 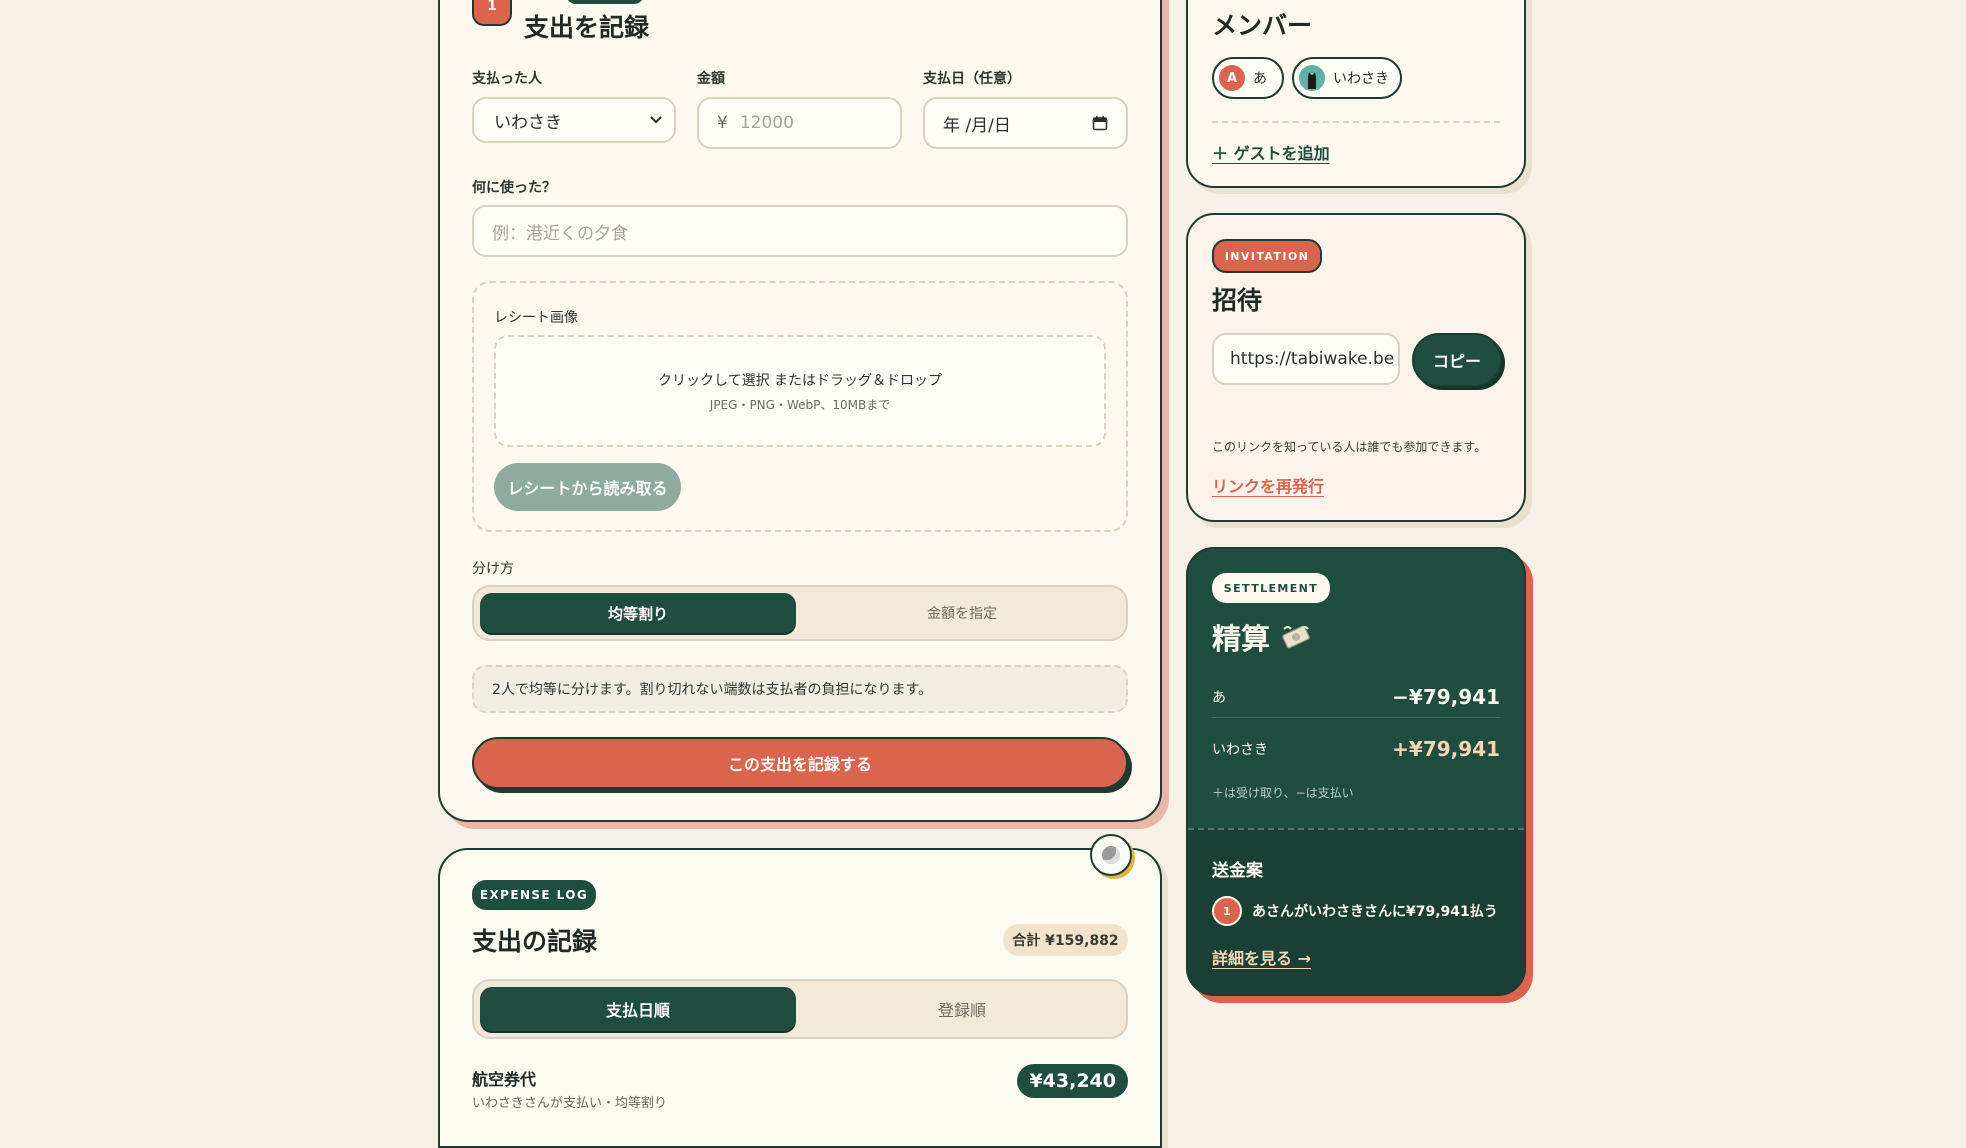 What do you see at coordinates (1356, 122) in the screenshot?
I see `members-divider` at bounding box center [1356, 122].